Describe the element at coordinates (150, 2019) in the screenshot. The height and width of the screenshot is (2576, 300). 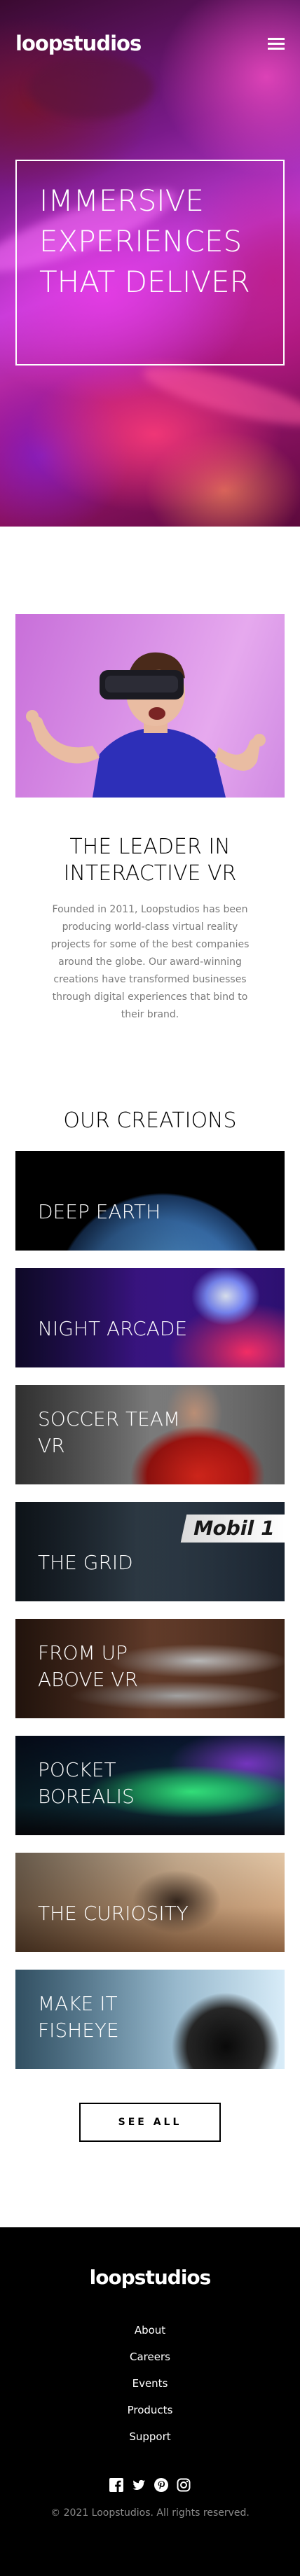
I see `creation-card-make-it-fisheye: Make it fisheye` at that location.